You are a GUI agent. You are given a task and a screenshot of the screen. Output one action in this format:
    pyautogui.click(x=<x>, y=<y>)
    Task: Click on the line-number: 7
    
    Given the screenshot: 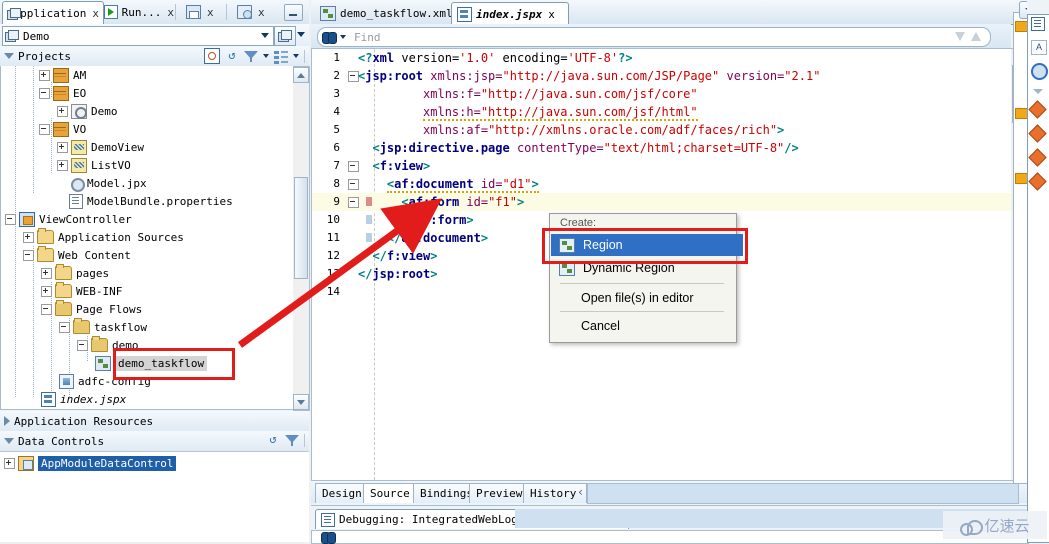 What is the action you would take?
    pyautogui.click(x=336, y=165)
    